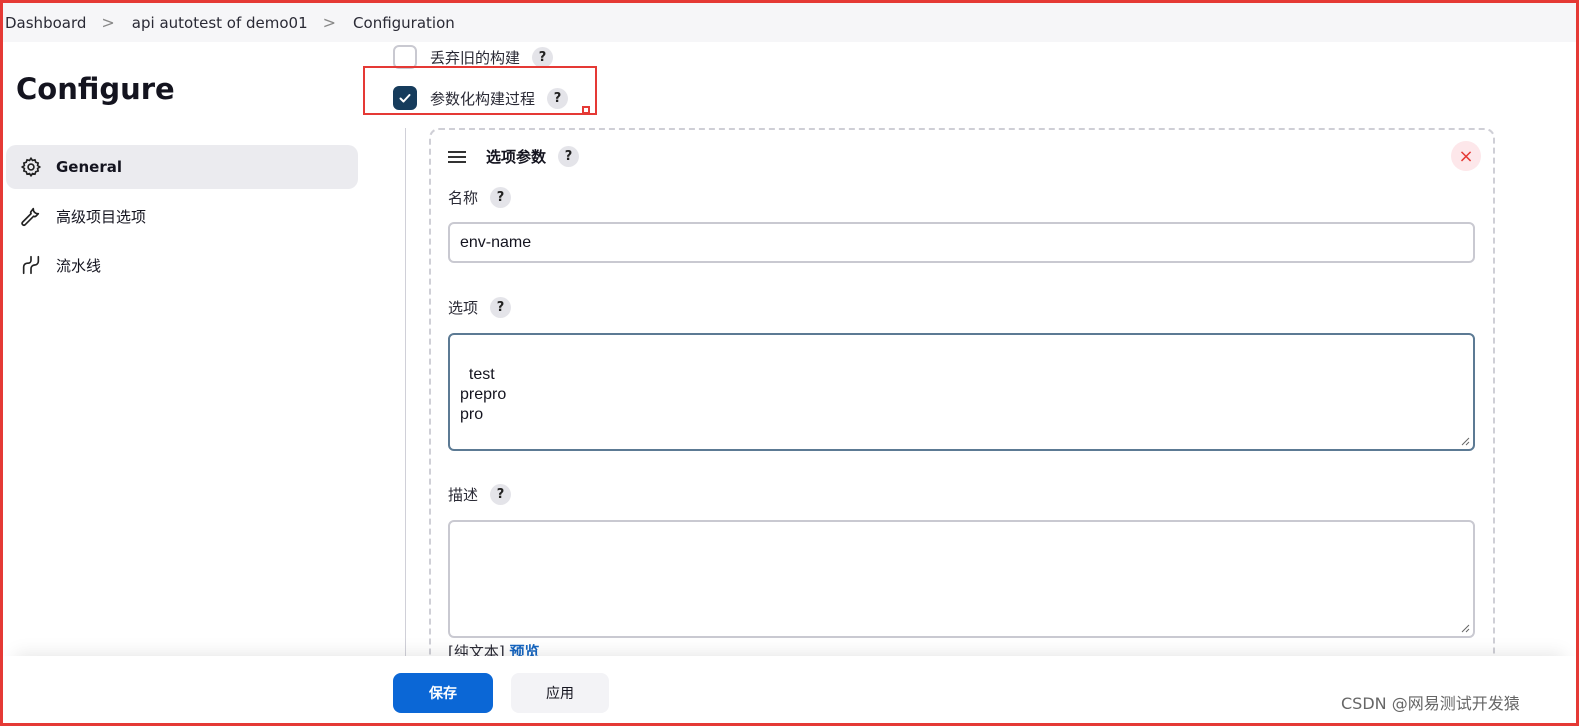 The width and height of the screenshot is (1579, 726). I want to click on close-icon: ×, so click(1466, 156).